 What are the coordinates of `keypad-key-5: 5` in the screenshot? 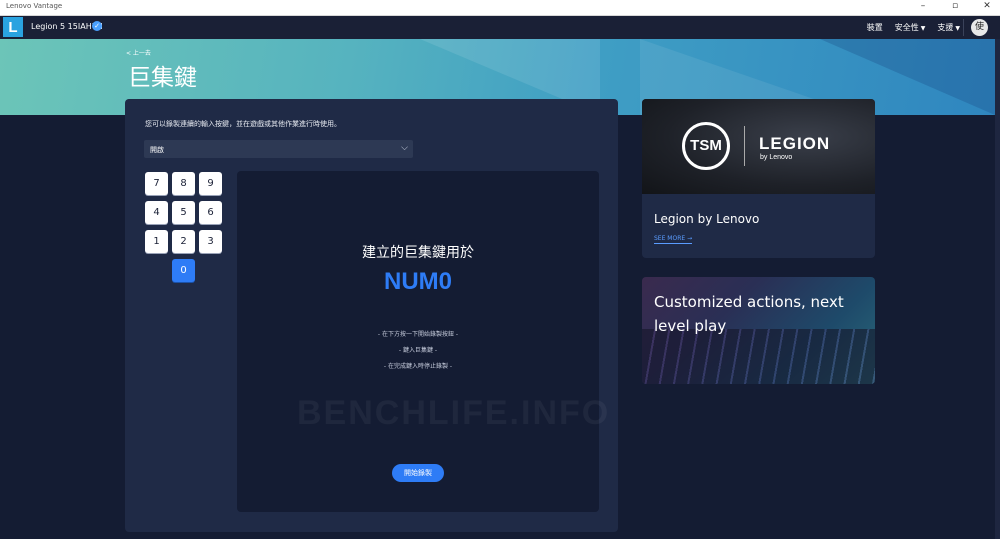 It's located at (183, 212).